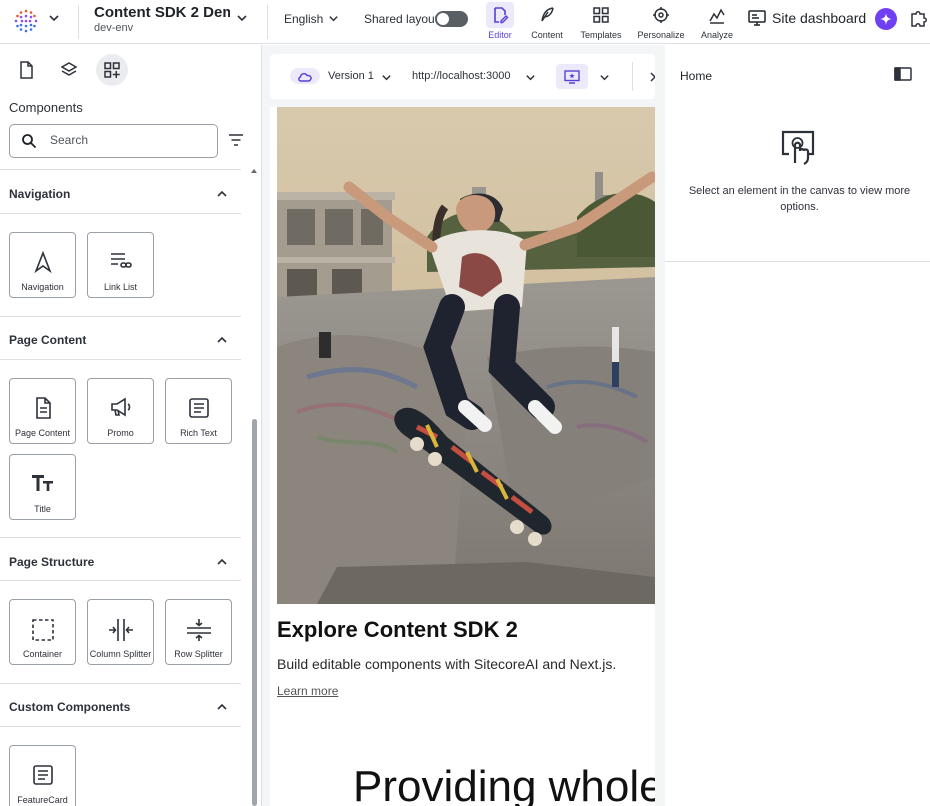 This screenshot has width=930, height=806. I want to click on nav-label: Analyze, so click(717, 35).